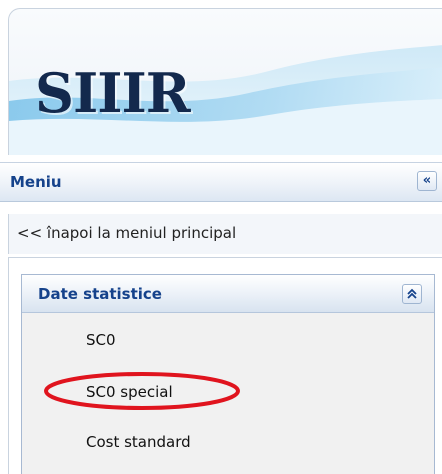 The height and width of the screenshot is (474, 442). I want to click on back-link-row: << înapoi la meniul principal, so click(225, 234).